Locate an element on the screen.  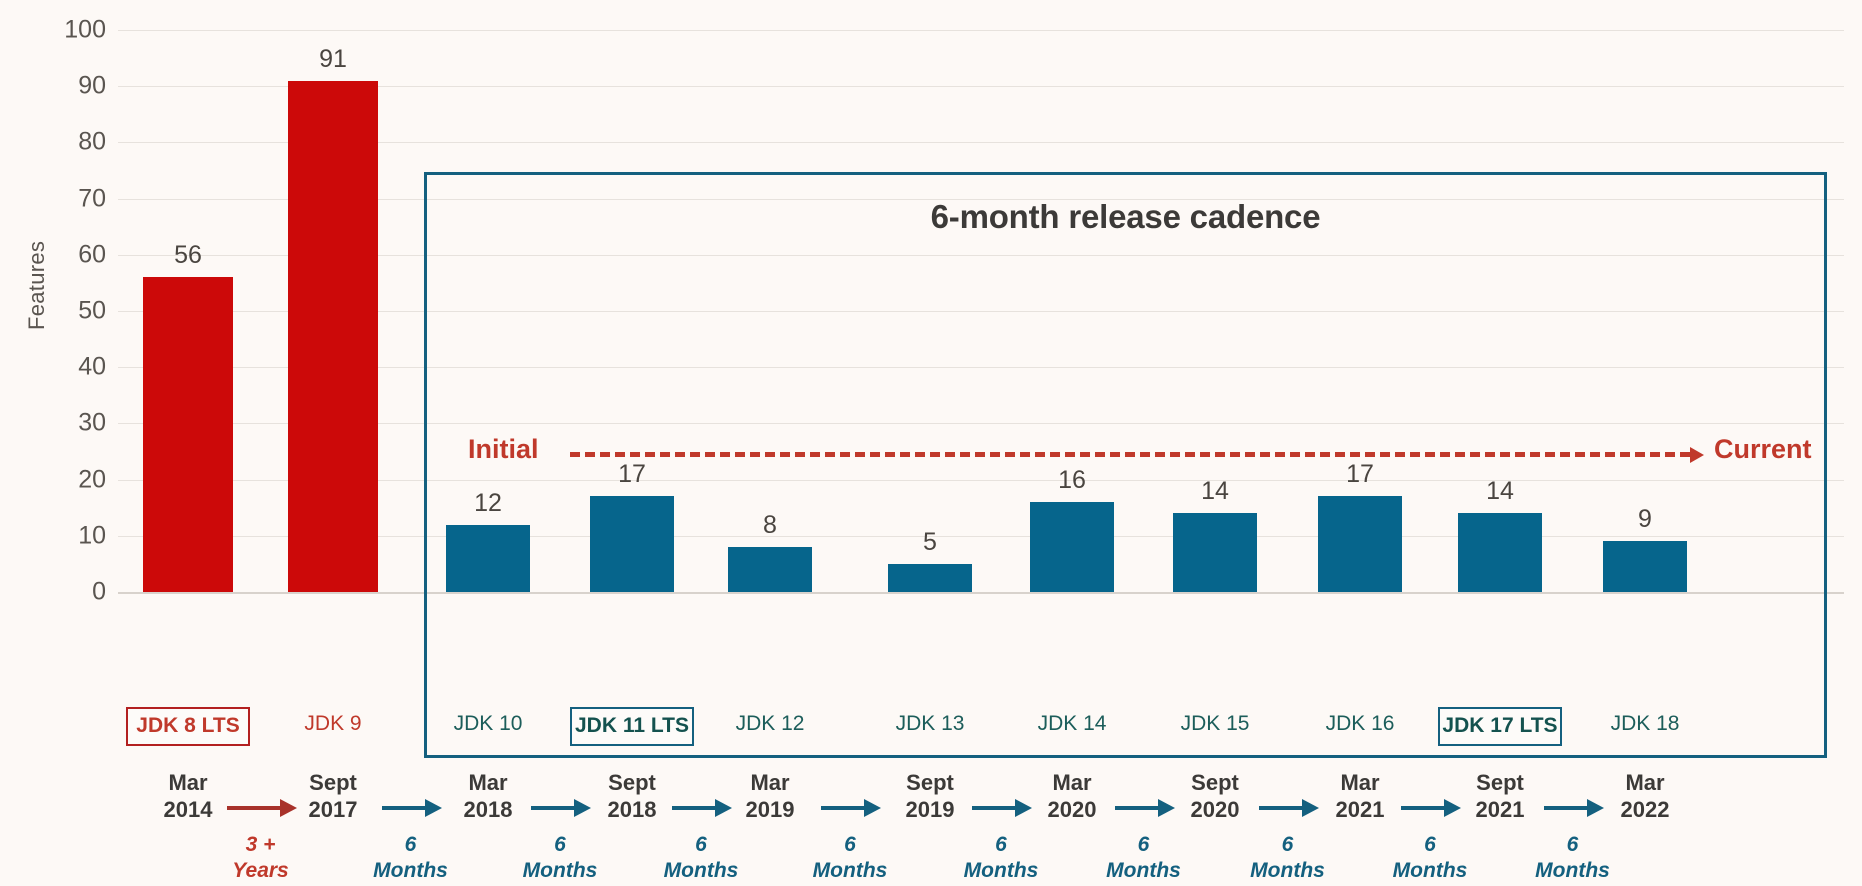
timeline-date-year: 2014 is located at coordinates (188, 809).